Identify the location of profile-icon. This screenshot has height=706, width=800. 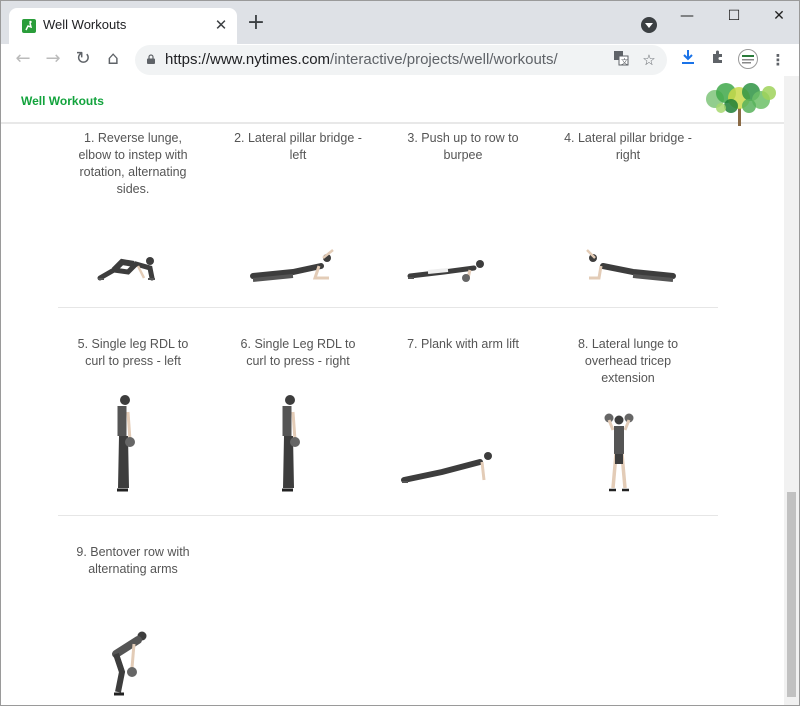
(748, 60).